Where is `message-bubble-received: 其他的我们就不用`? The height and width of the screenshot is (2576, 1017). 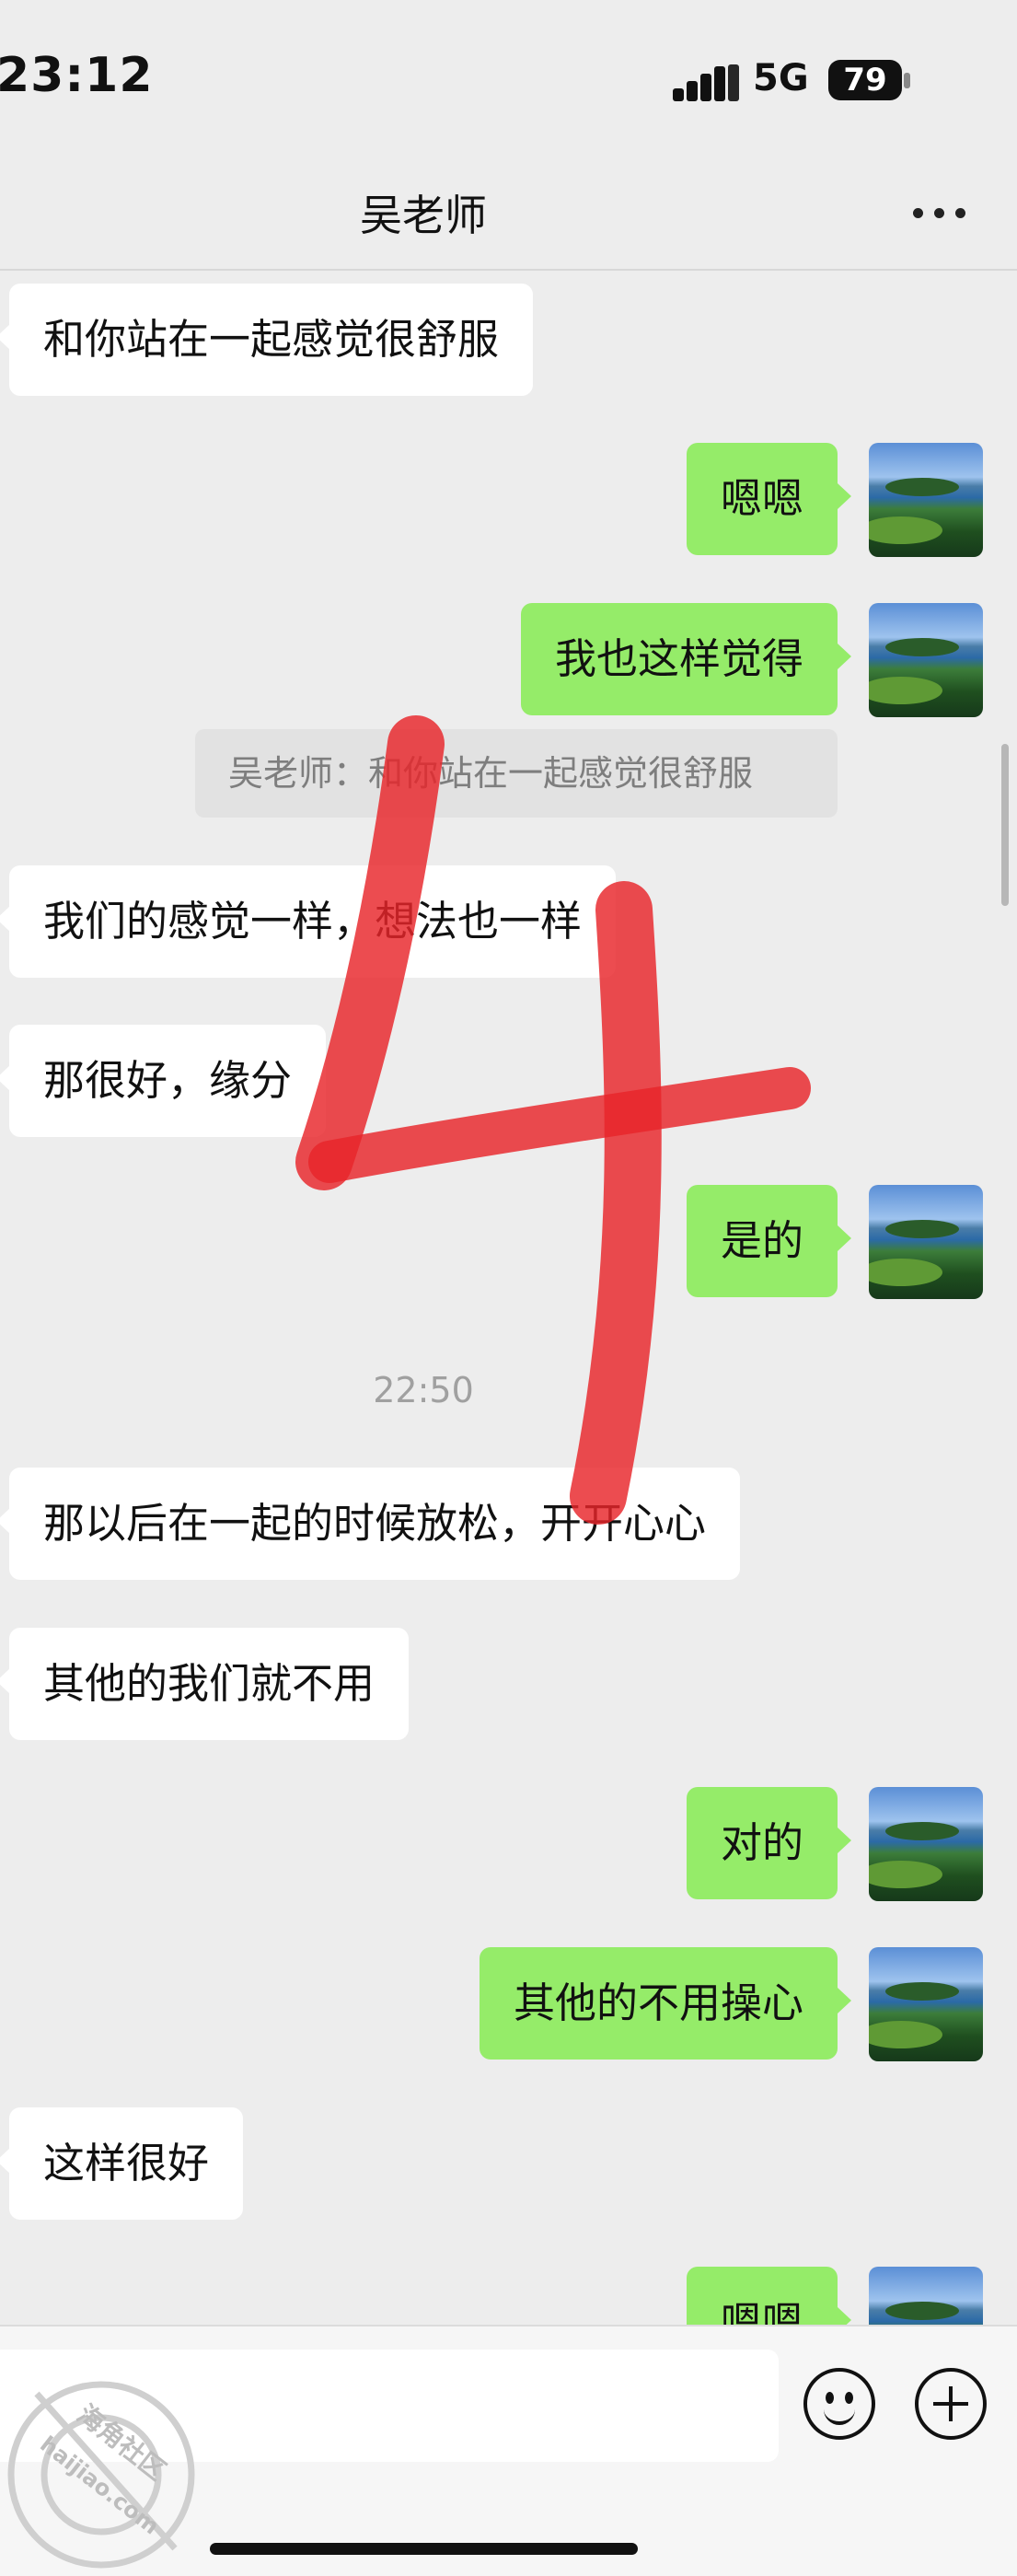 message-bubble-received: 其他的我们就不用 is located at coordinates (205, 1684).